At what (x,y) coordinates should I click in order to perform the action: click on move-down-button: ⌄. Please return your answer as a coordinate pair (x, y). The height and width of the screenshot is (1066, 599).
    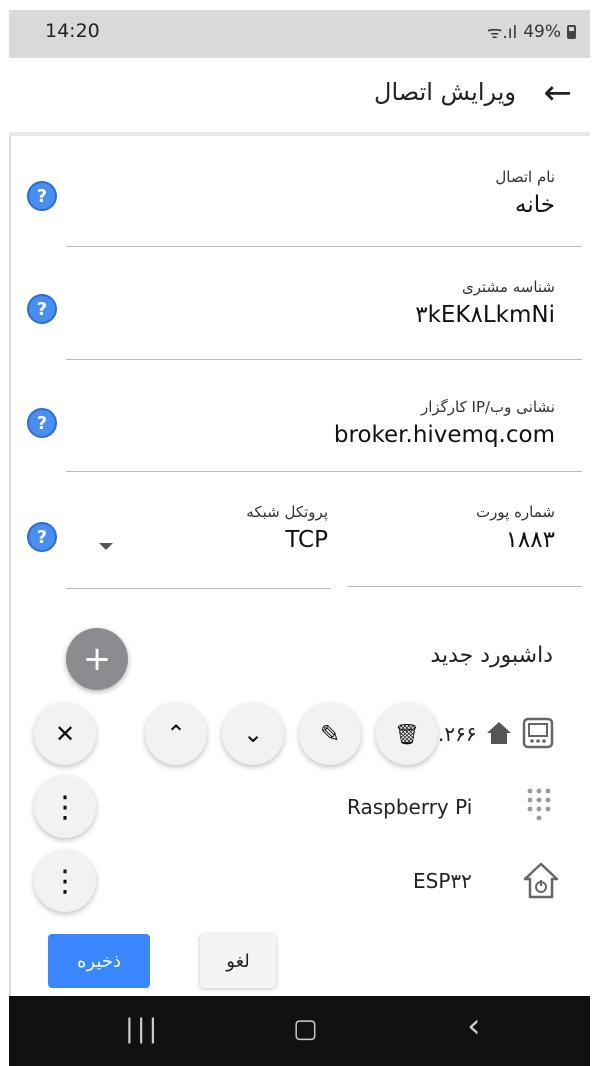
    Looking at the image, I should click on (253, 734).